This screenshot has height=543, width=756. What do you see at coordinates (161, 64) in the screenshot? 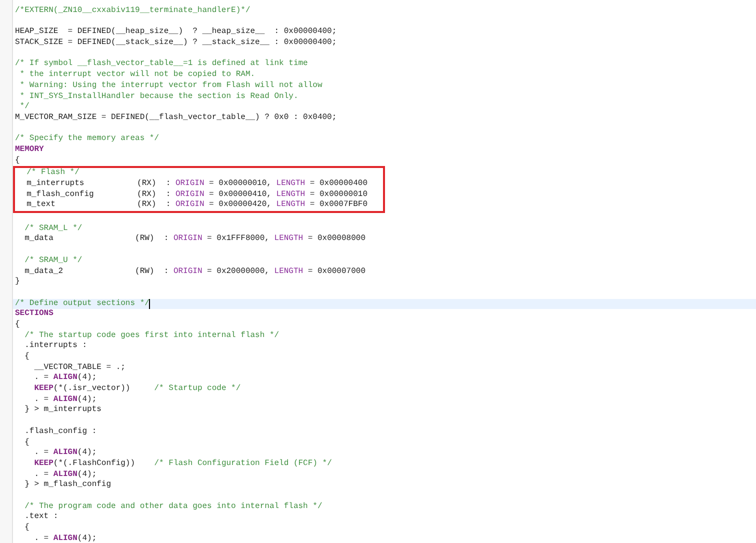
I see `code-line: /* If symbol __flash_vector_table__=1 is defined at link time` at bounding box center [161, 64].